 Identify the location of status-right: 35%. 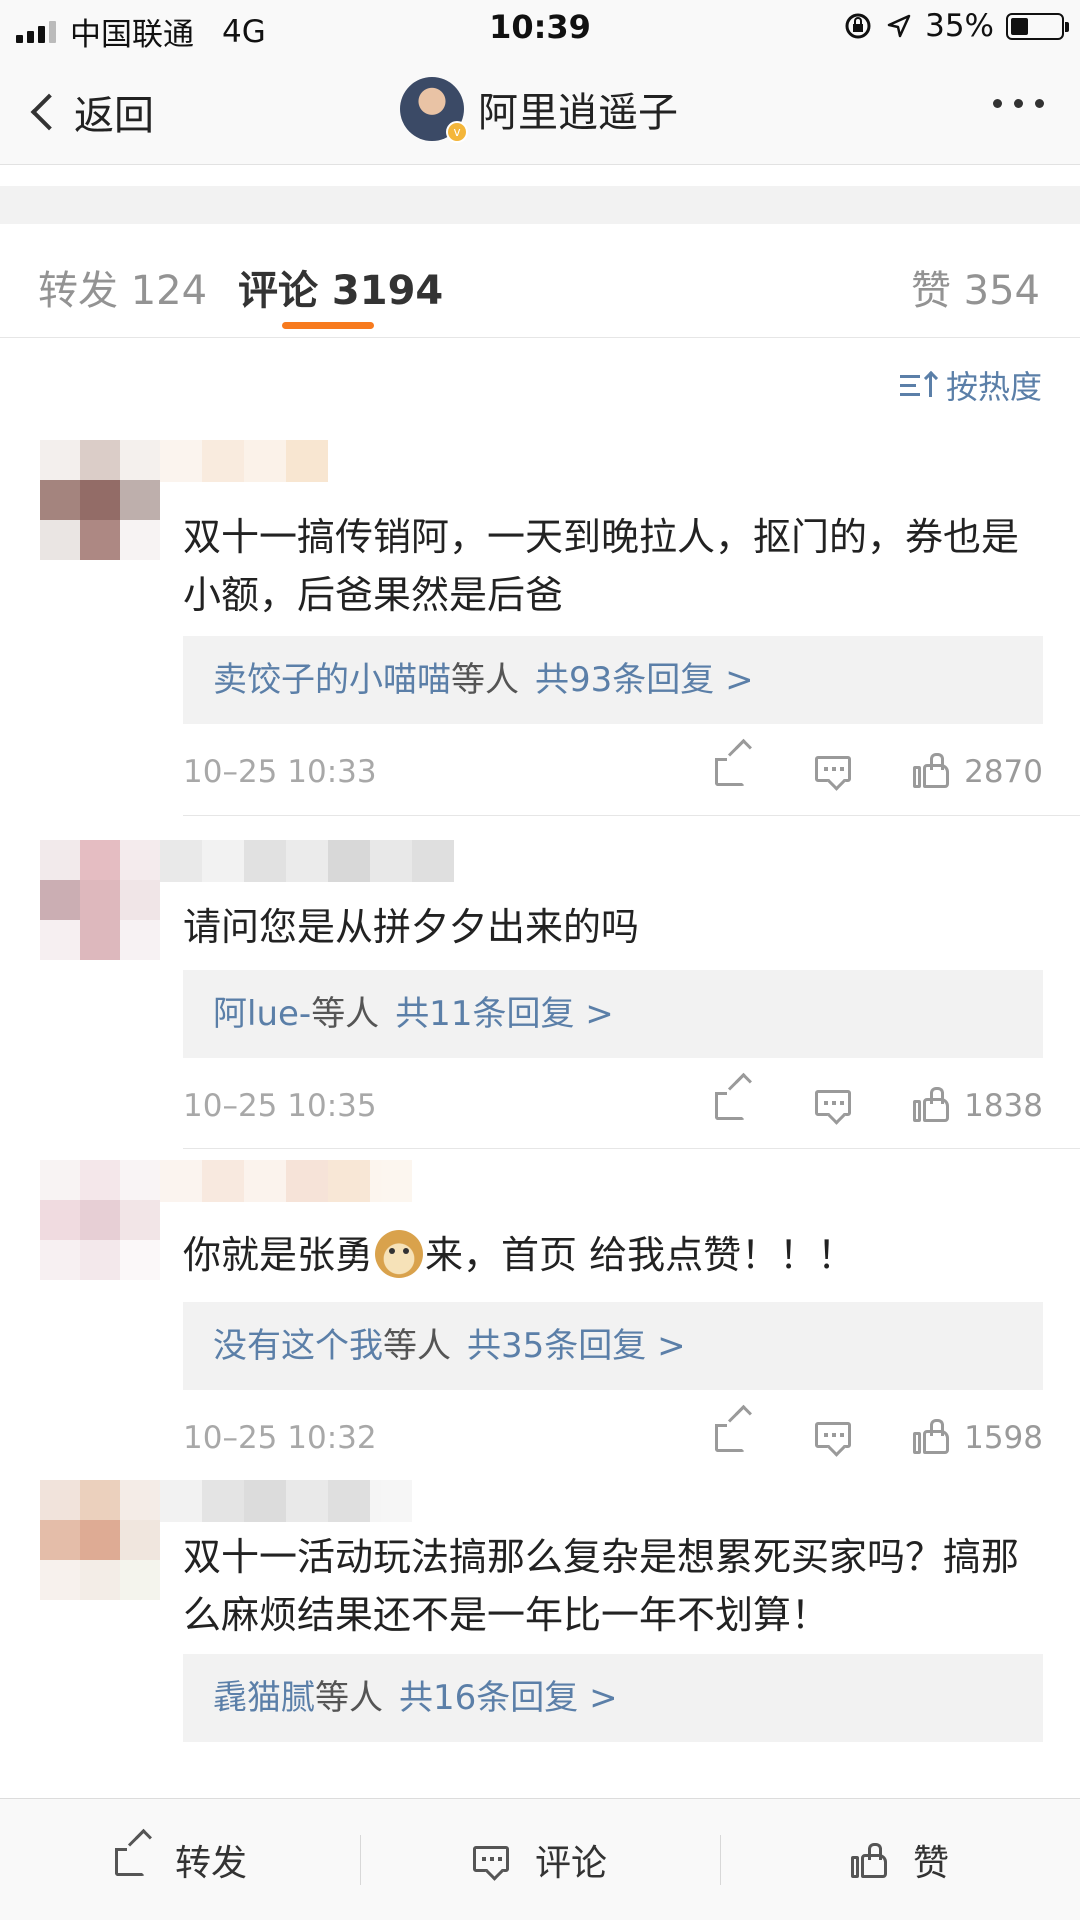
(956, 26).